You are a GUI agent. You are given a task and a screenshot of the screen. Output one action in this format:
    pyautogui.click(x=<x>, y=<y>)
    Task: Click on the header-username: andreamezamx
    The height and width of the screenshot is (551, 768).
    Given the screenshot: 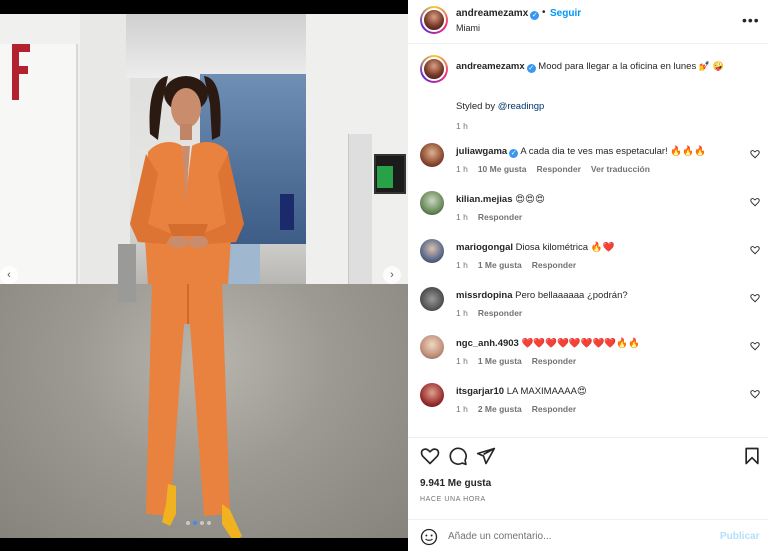 What is the action you would take?
    pyautogui.click(x=492, y=13)
    